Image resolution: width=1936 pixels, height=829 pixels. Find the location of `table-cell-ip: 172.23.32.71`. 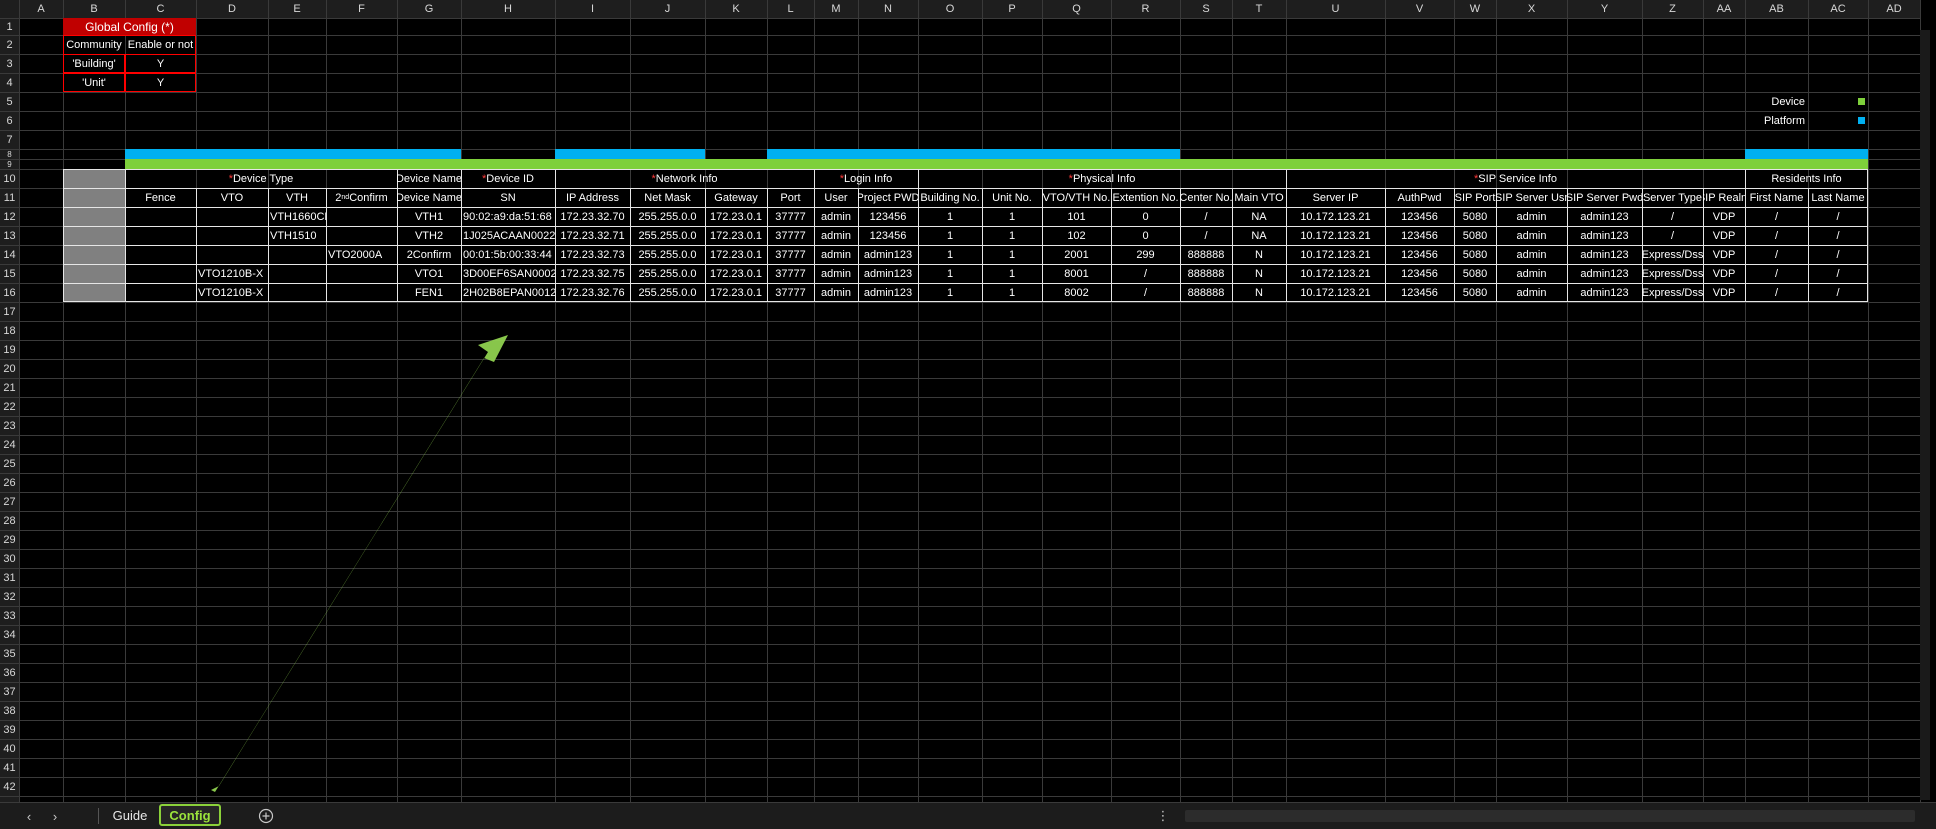

table-cell-ip: 172.23.32.71 is located at coordinates (592, 235).